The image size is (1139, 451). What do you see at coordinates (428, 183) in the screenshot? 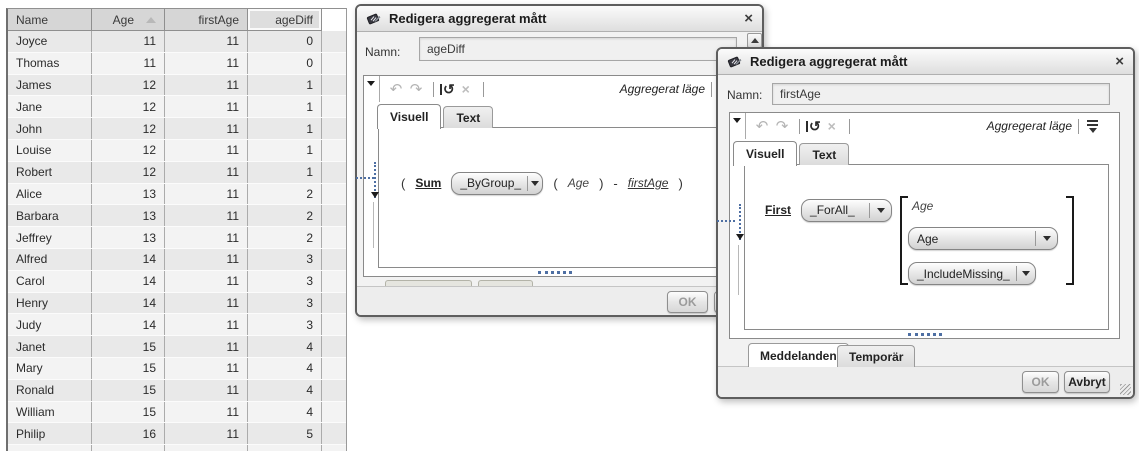
I see `sum-function-link: Sum` at bounding box center [428, 183].